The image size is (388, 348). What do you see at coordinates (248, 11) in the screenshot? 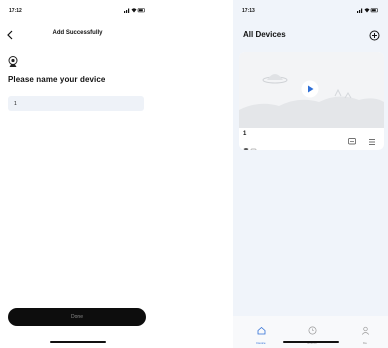
I see `status-time: 17:13` at bounding box center [248, 11].